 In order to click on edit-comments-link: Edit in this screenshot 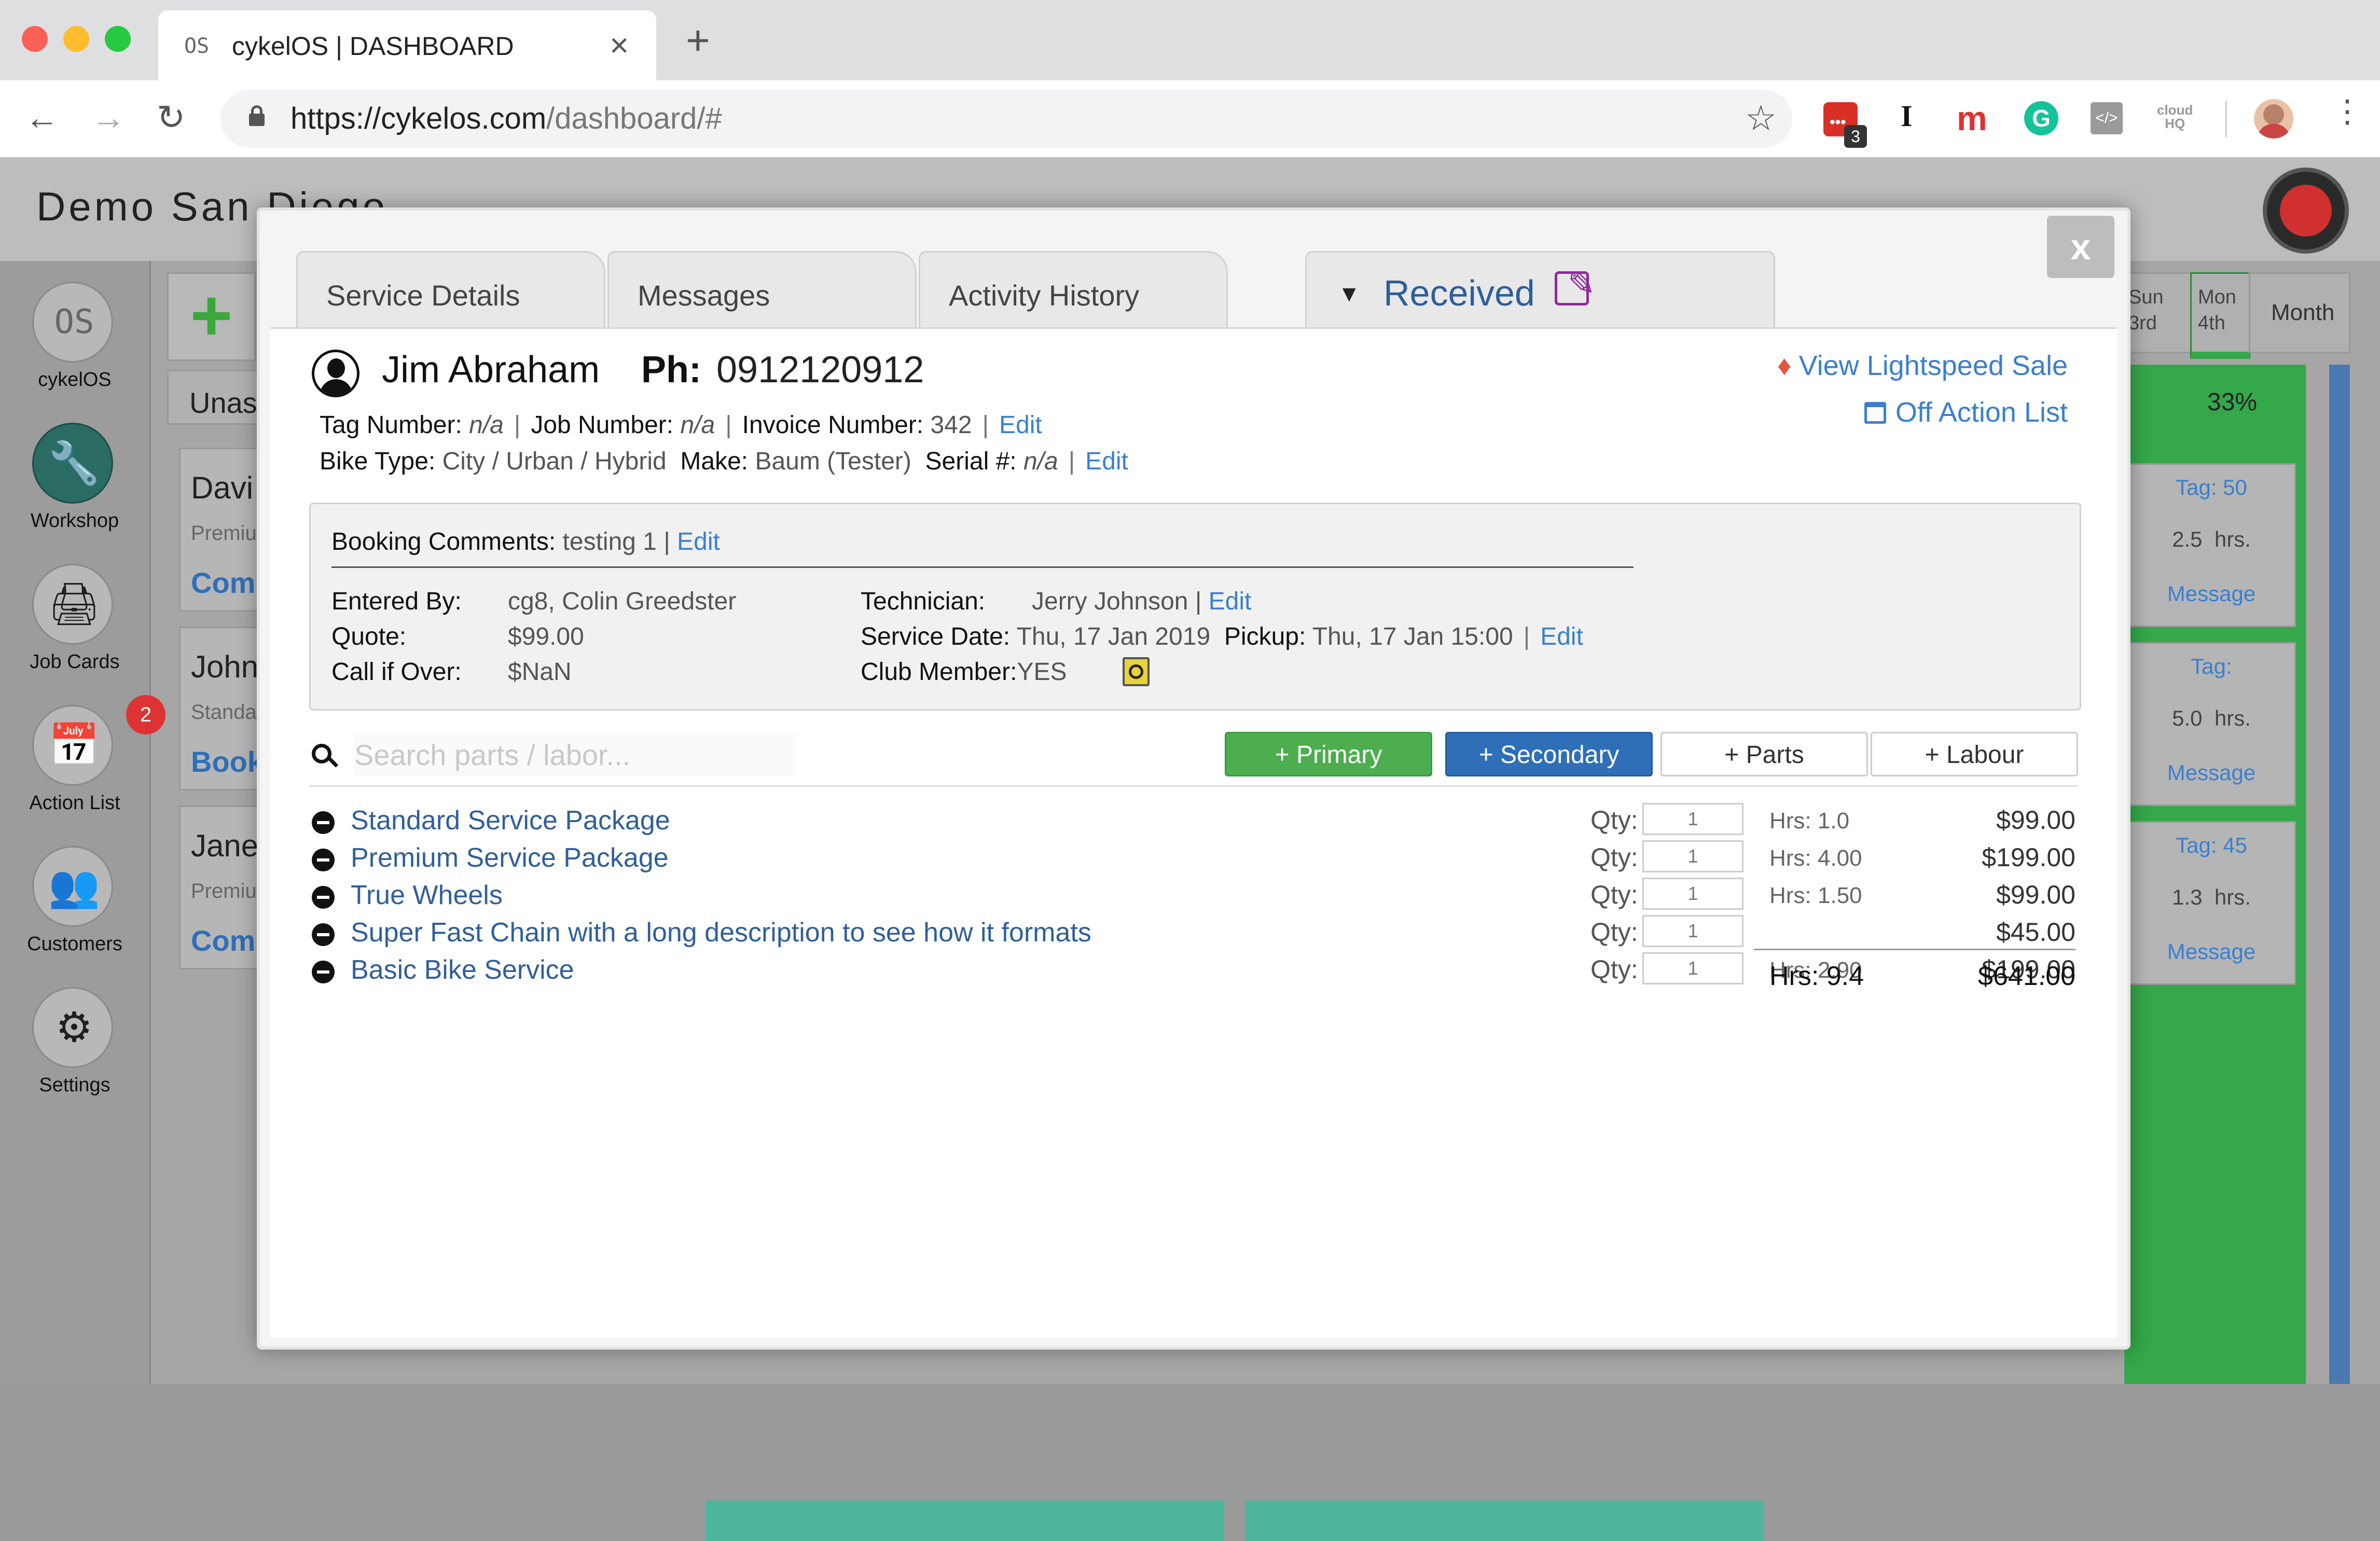, I will do `click(698, 542)`.